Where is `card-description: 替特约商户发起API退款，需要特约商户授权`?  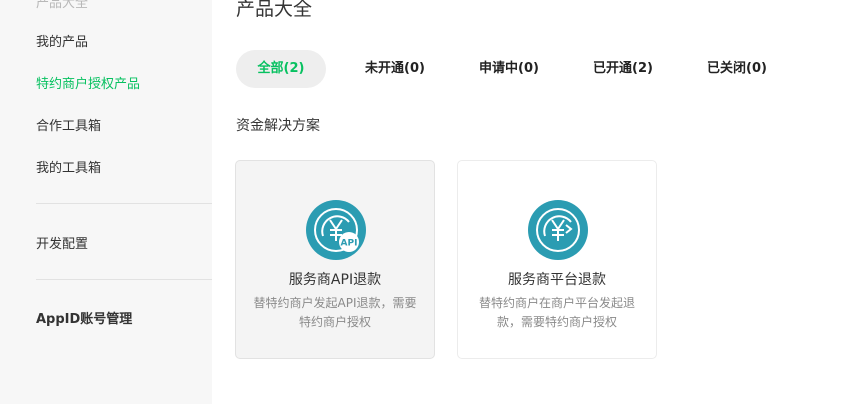
card-description: 替特约商户发起API退款，需要特约商户授权 is located at coordinates (335, 312).